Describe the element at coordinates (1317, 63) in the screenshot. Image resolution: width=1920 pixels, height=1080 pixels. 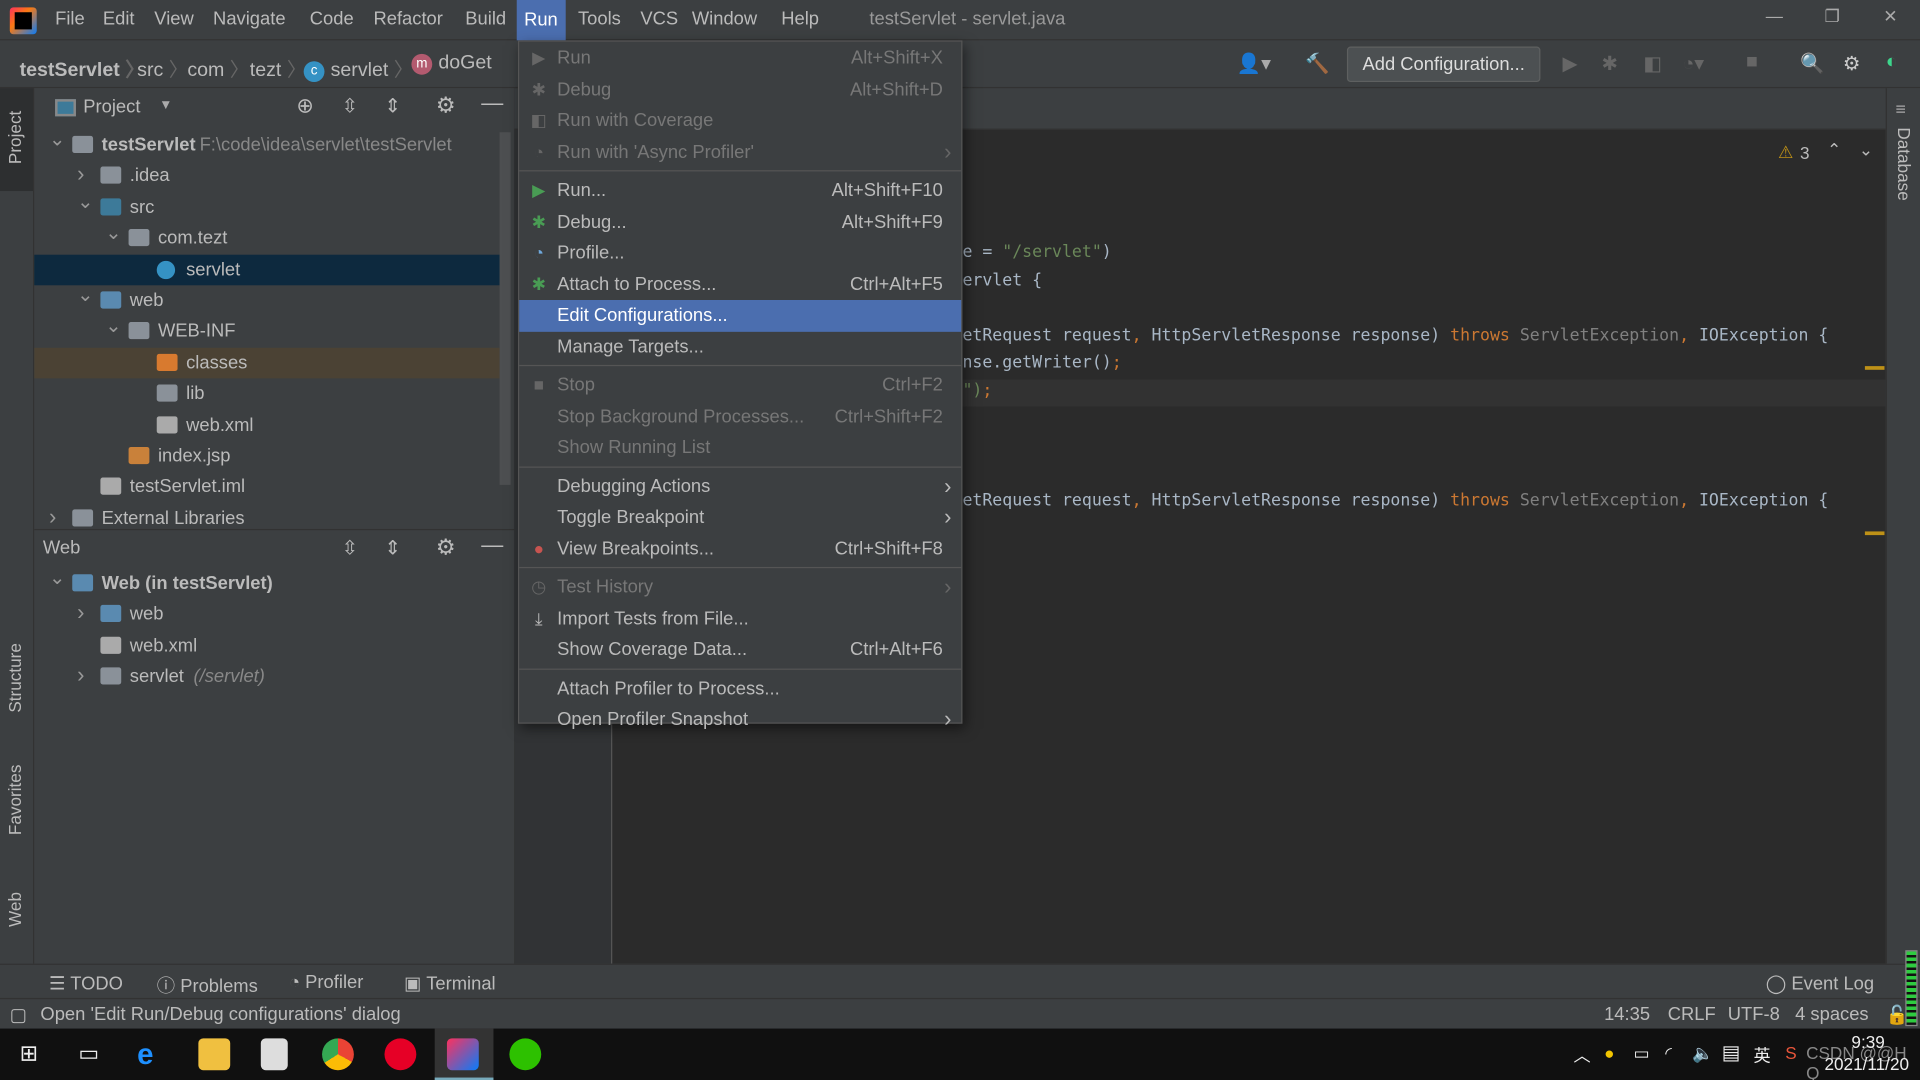
I see `build-hammer-icon: 🔨` at that location.